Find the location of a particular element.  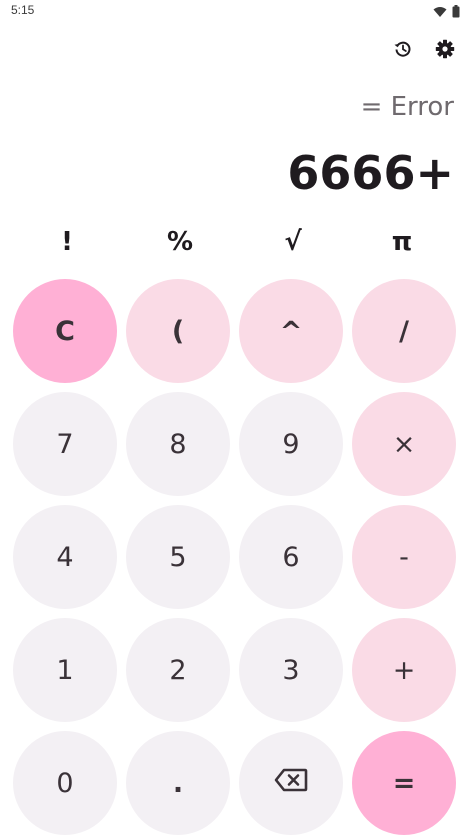

status-bar: 5:15 is located at coordinates (235, 11).